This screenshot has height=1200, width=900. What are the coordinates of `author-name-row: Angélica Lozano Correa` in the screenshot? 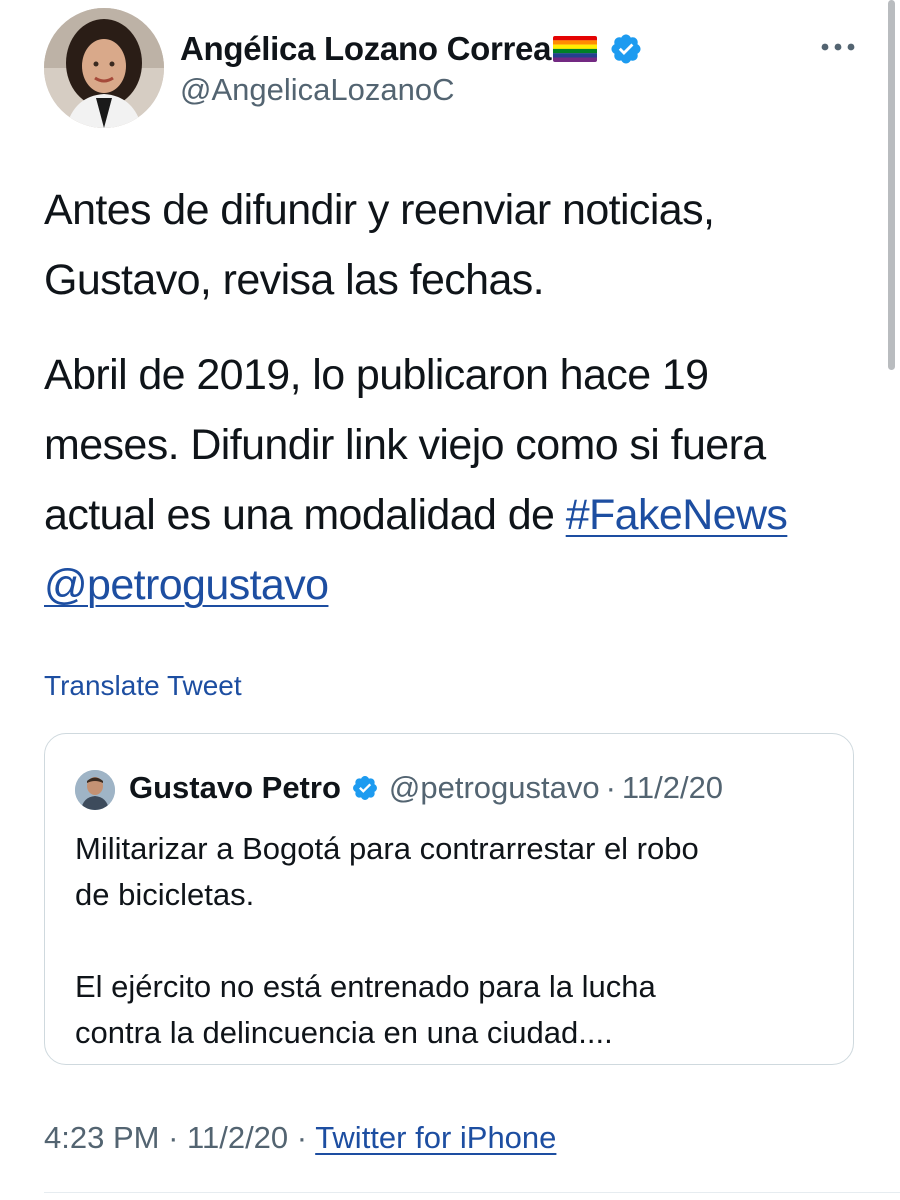 It's located at (411, 49).